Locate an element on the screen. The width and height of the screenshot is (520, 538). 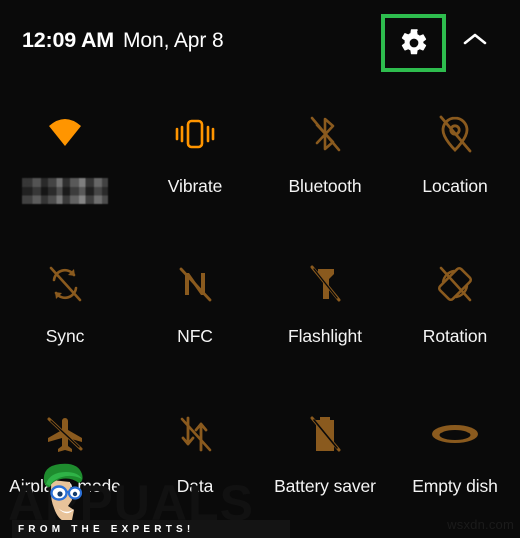
tile-label-location: Location is located at coordinates (455, 186).